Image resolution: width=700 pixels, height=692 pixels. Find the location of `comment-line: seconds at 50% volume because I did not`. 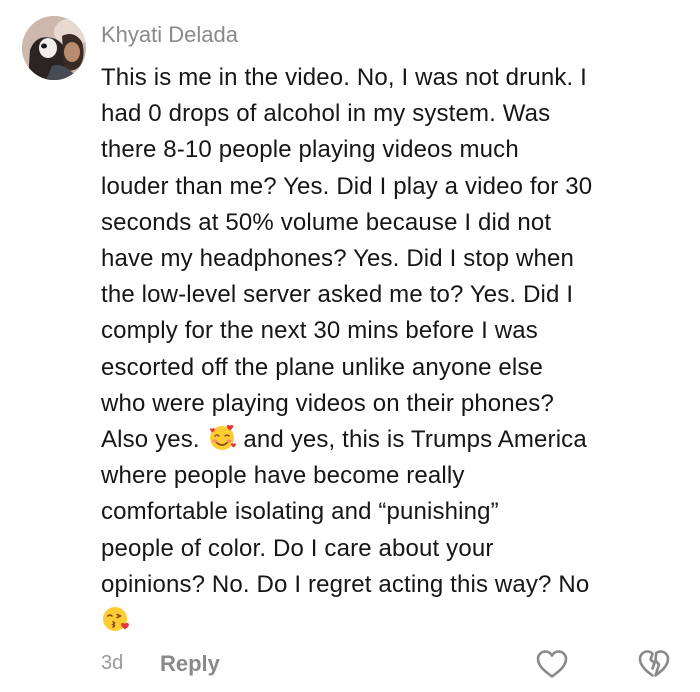

comment-line: seconds at 50% volume because I did not is located at coordinates (326, 222).